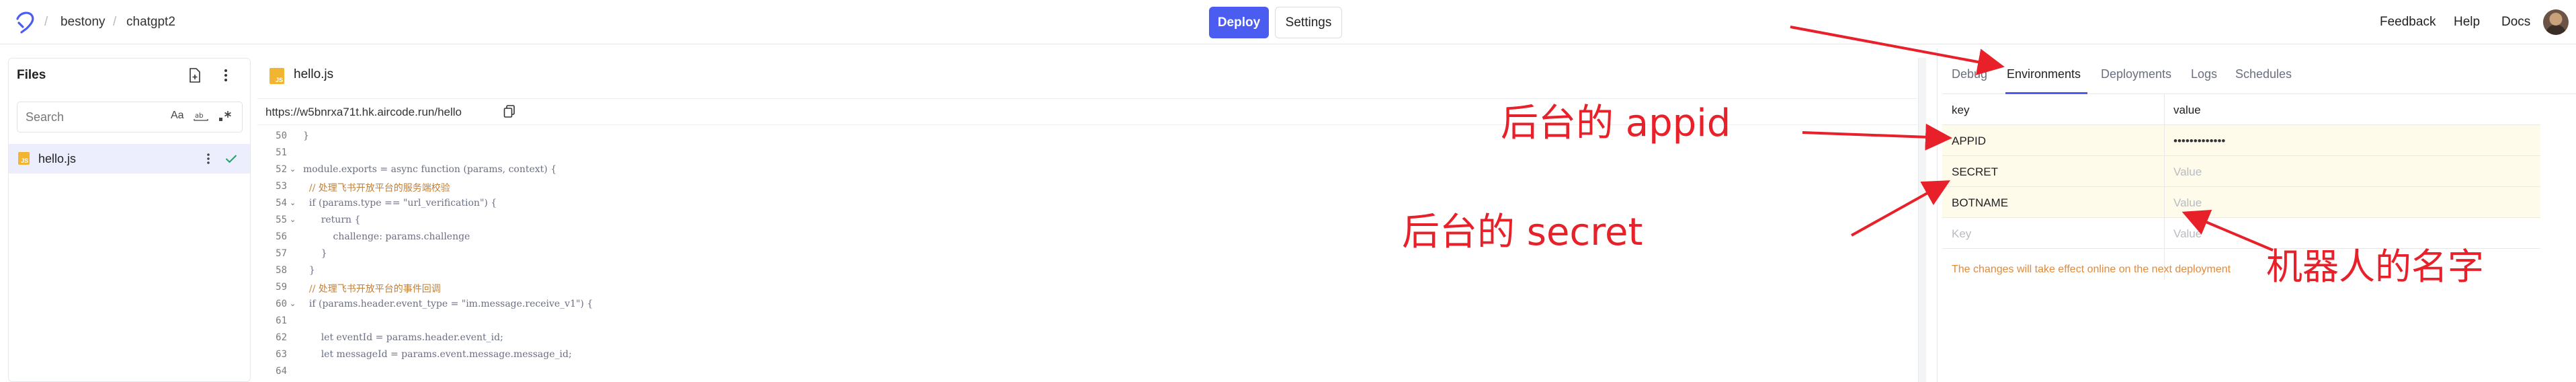  Describe the element at coordinates (1877, 137) in the screenshot. I see `arrow-to-appid` at that location.